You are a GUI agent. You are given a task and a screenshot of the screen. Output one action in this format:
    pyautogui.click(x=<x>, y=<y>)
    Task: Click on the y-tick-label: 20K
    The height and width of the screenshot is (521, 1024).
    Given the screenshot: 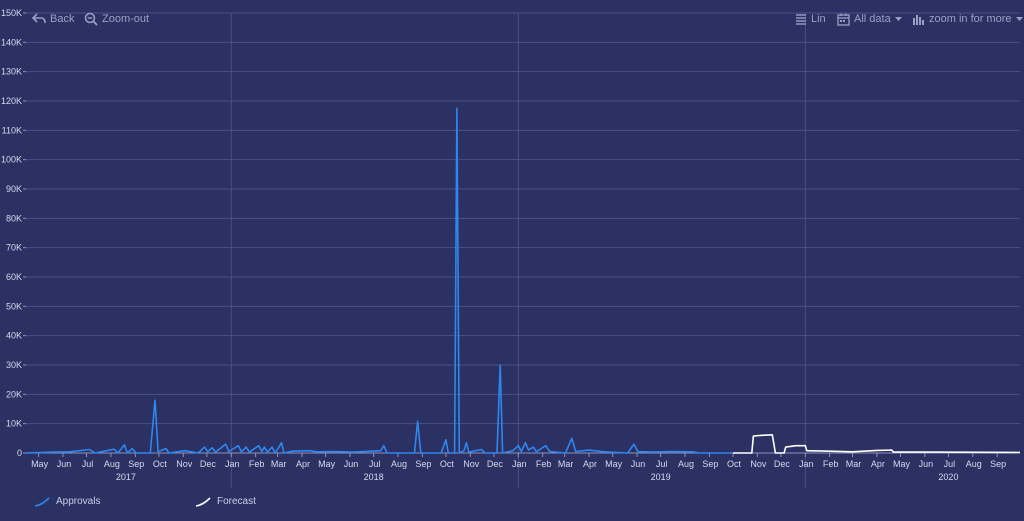 What is the action you would take?
    pyautogui.click(x=14, y=394)
    